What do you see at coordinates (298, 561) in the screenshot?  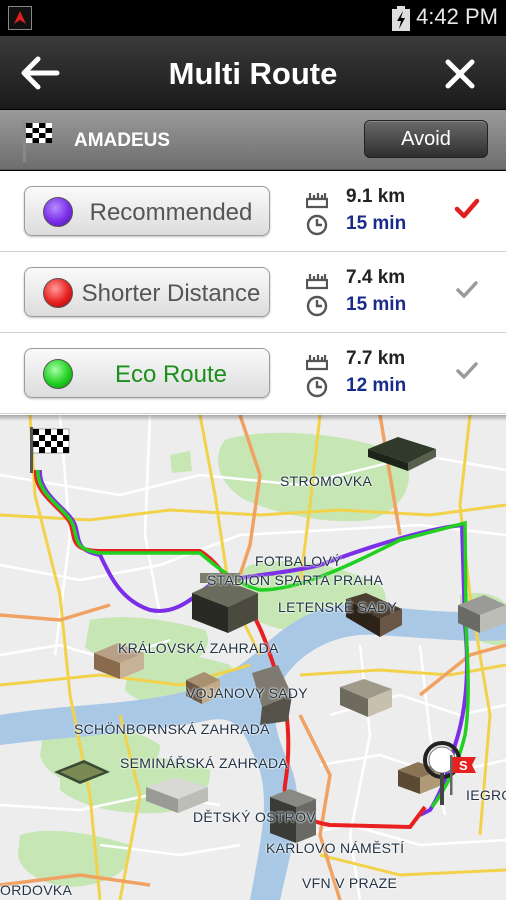 I see `map-label-fotbalovy: FOTBALOVÝ` at bounding box center [298, 561].